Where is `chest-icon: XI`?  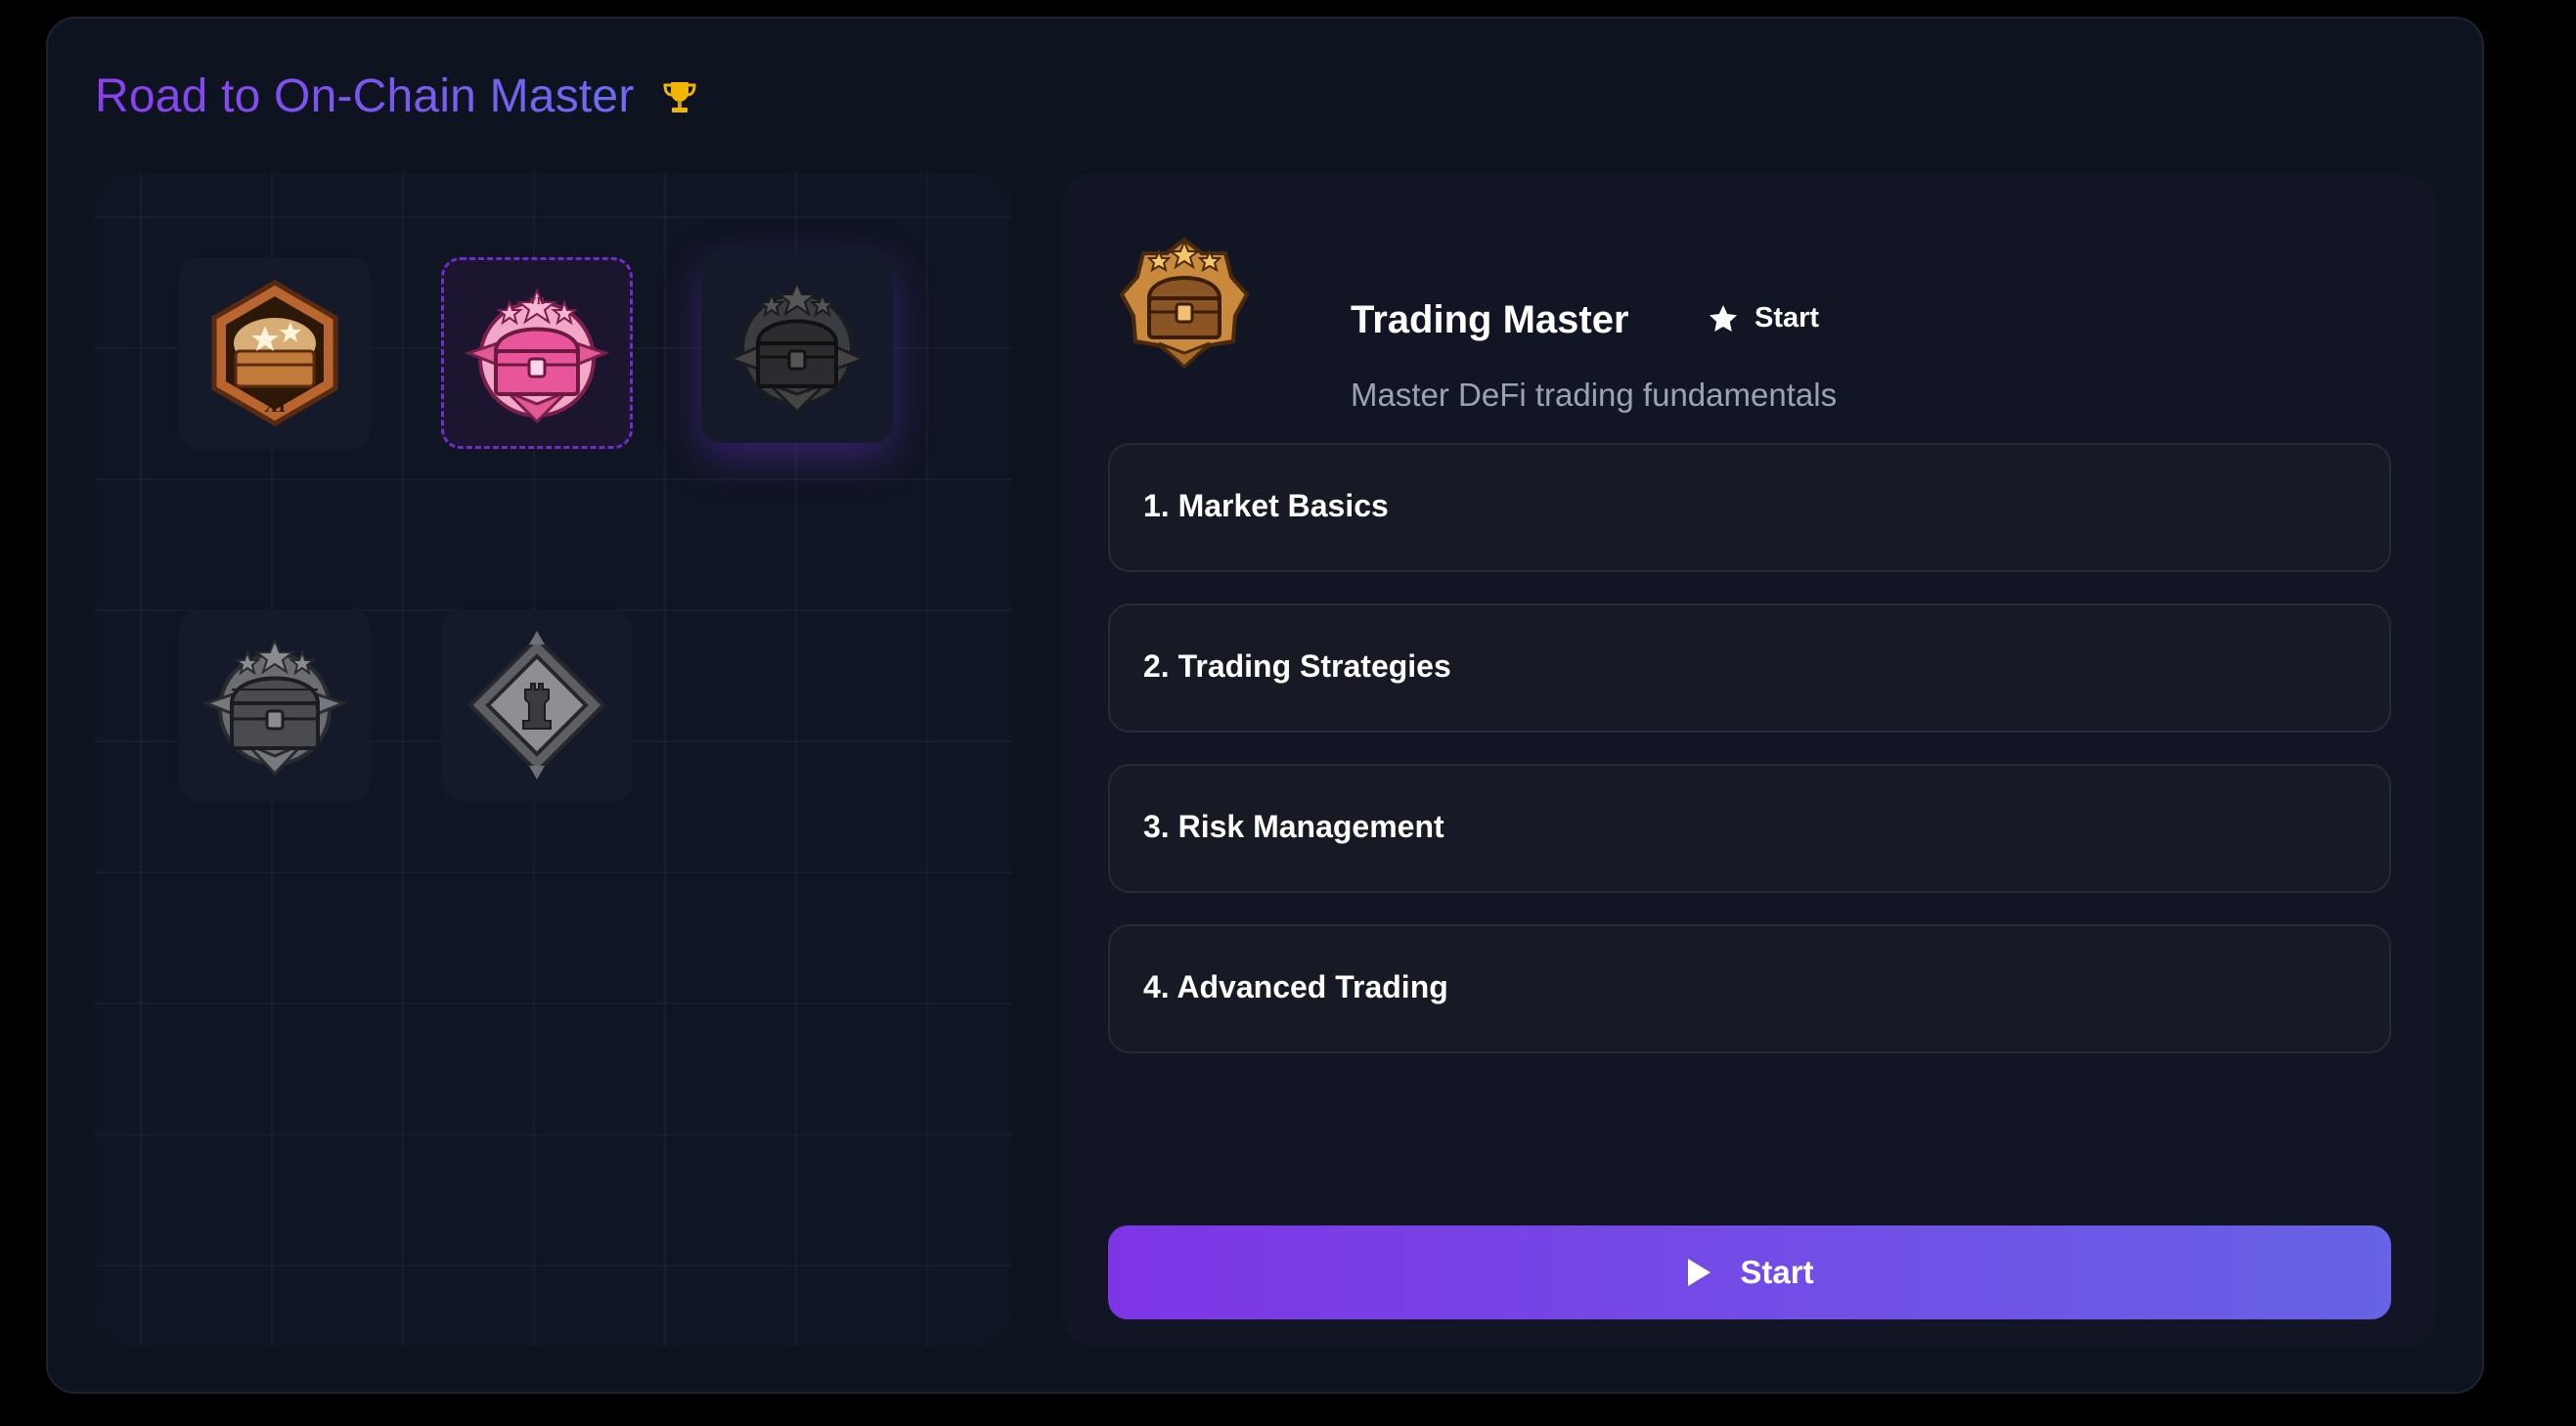
chest-icon: XI is located at coordinates (274, 353).